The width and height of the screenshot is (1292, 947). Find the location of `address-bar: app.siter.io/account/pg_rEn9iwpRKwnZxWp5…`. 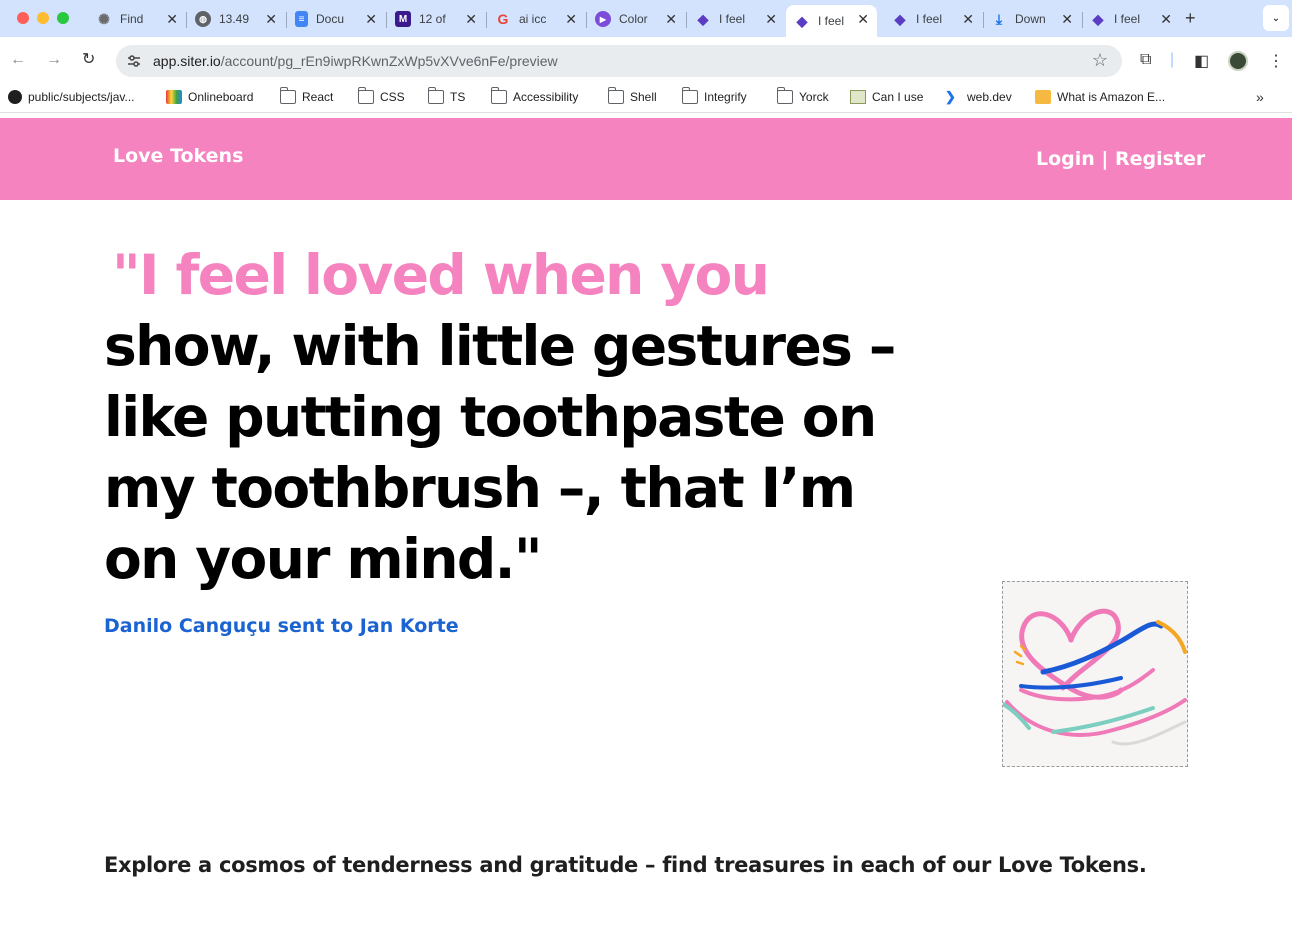

address-bar: app.siter.io/account/pg_rEn9iwpRKwnZxWp5… is located at coordinates (619, 61).